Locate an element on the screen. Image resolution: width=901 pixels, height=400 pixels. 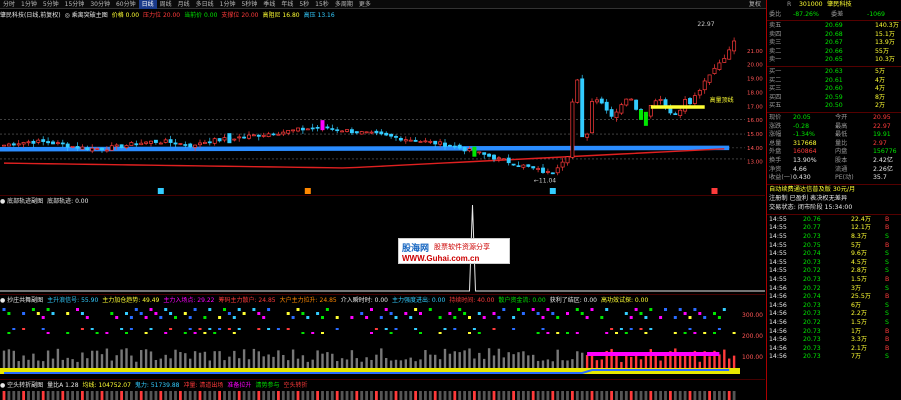
indicator-value: 压力位 20.00 is located at coordinates (162, 15).